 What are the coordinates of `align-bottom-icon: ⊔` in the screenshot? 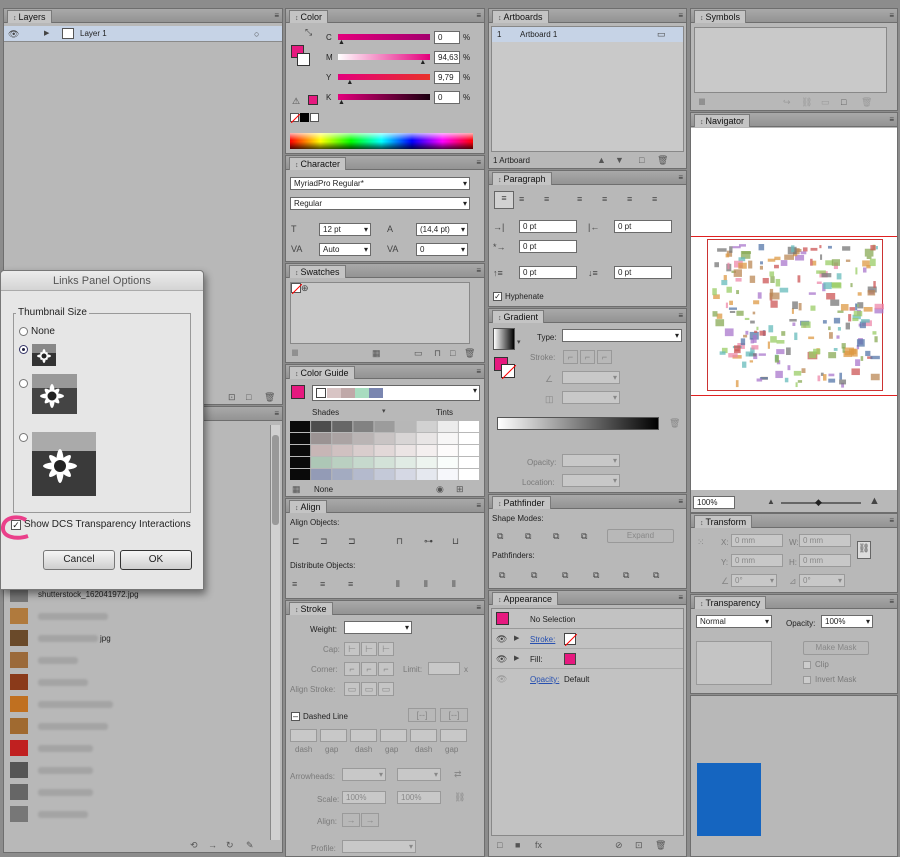 It's located at (455, 541).